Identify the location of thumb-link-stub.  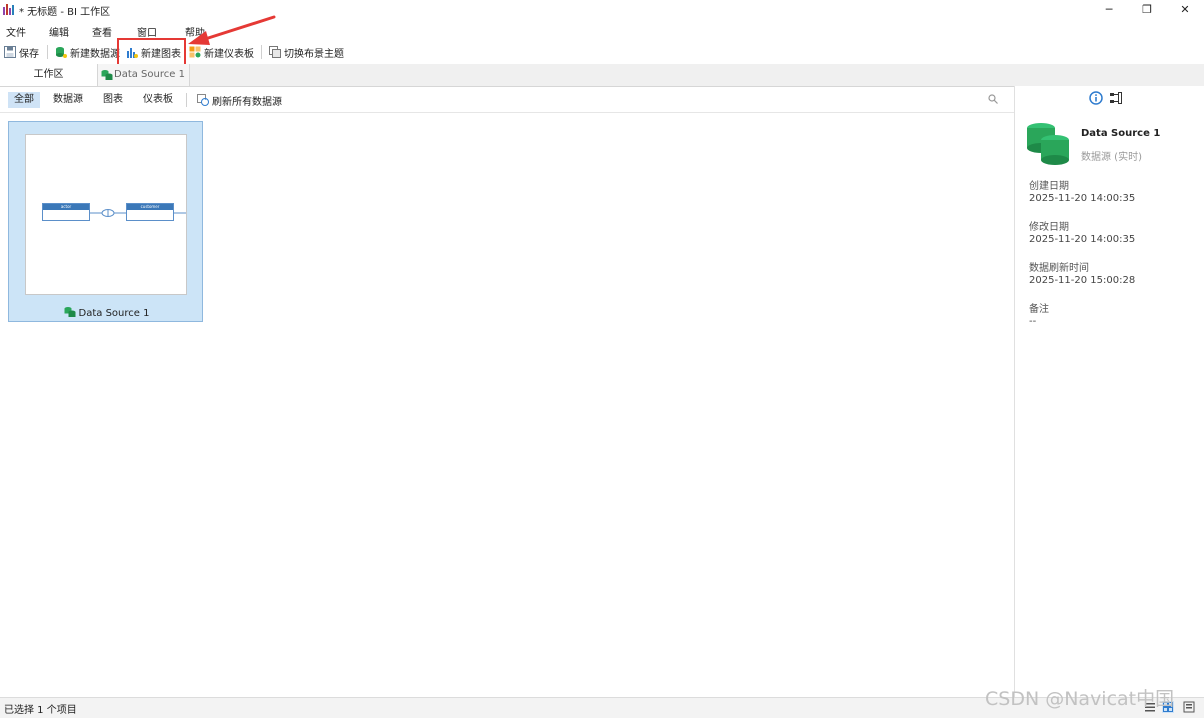
(180, 213).